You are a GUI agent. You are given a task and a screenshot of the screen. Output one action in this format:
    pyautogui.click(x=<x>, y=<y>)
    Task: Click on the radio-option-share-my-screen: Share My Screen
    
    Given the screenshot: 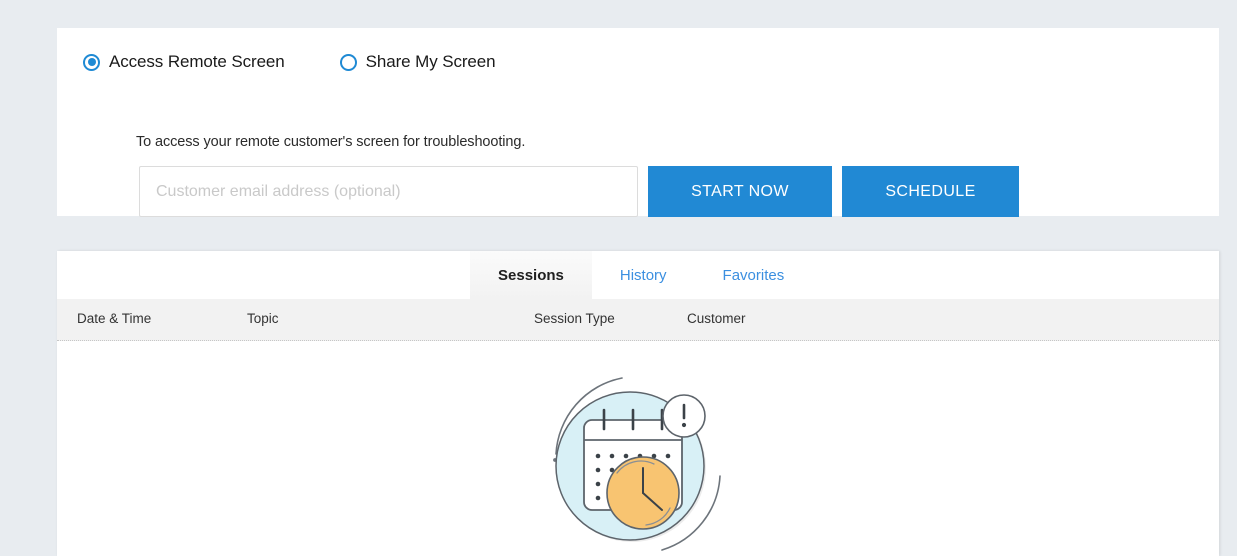 What is the action you would take?
    pyautogui.click(x=417, y=62)
    